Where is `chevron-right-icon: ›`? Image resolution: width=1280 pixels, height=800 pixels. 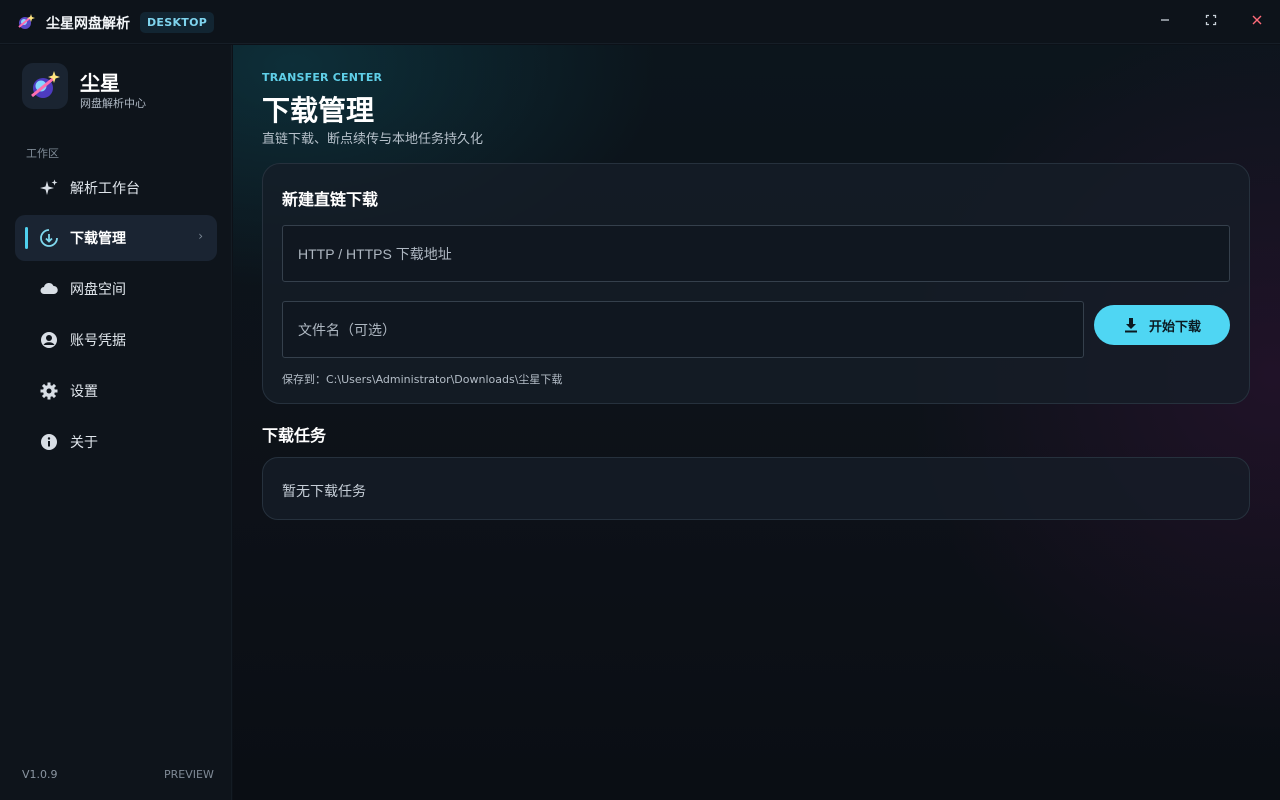 chevron-right-icon: › is located at coordinates (200, 236).